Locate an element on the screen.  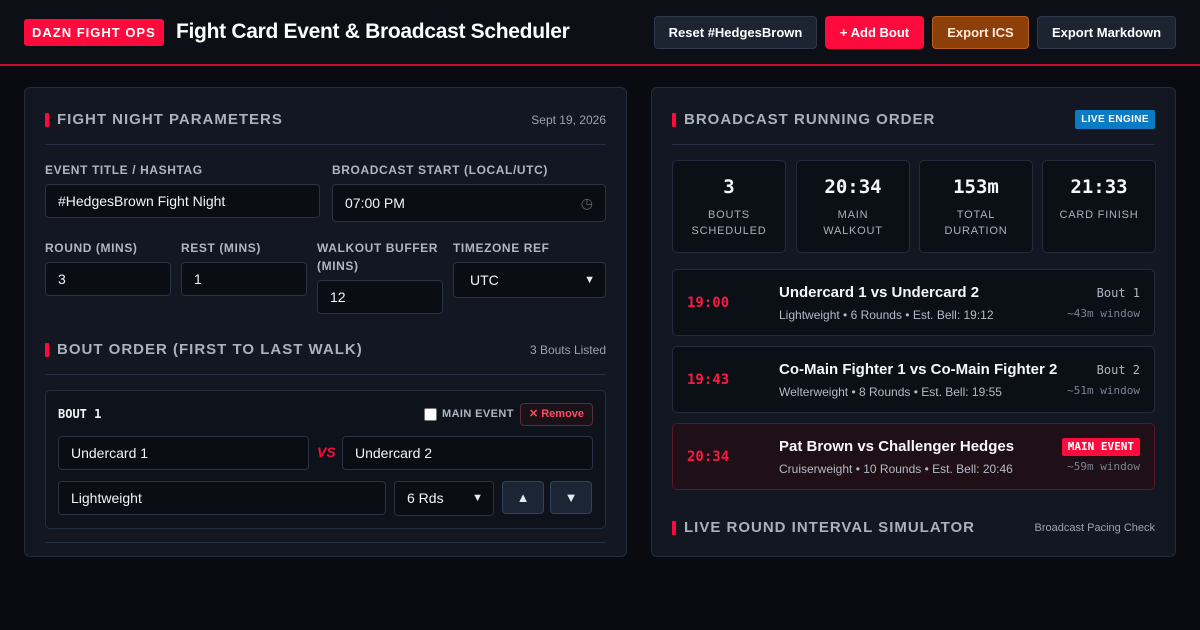
rest-input: 1 is located at coordinates (244, 279).